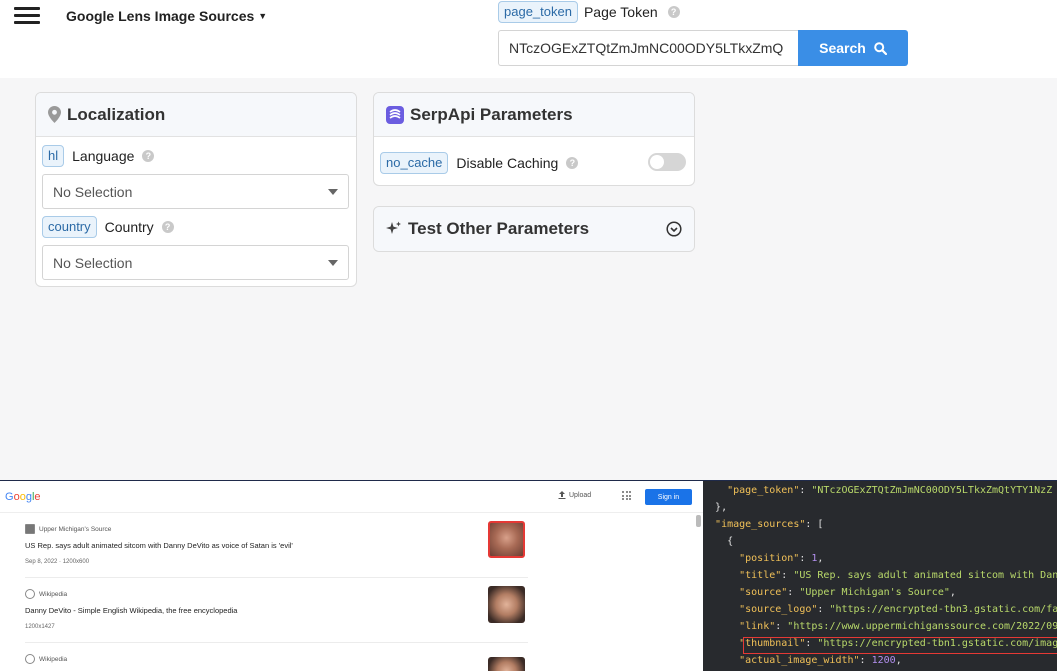 Image resolution: width=1057 pixels, height=671 pixels. What do you see at coordinates (75, 529) in the screenshot?
I see `result-source-name: Upper Michigan's Source` at bounding box center [75, 529].